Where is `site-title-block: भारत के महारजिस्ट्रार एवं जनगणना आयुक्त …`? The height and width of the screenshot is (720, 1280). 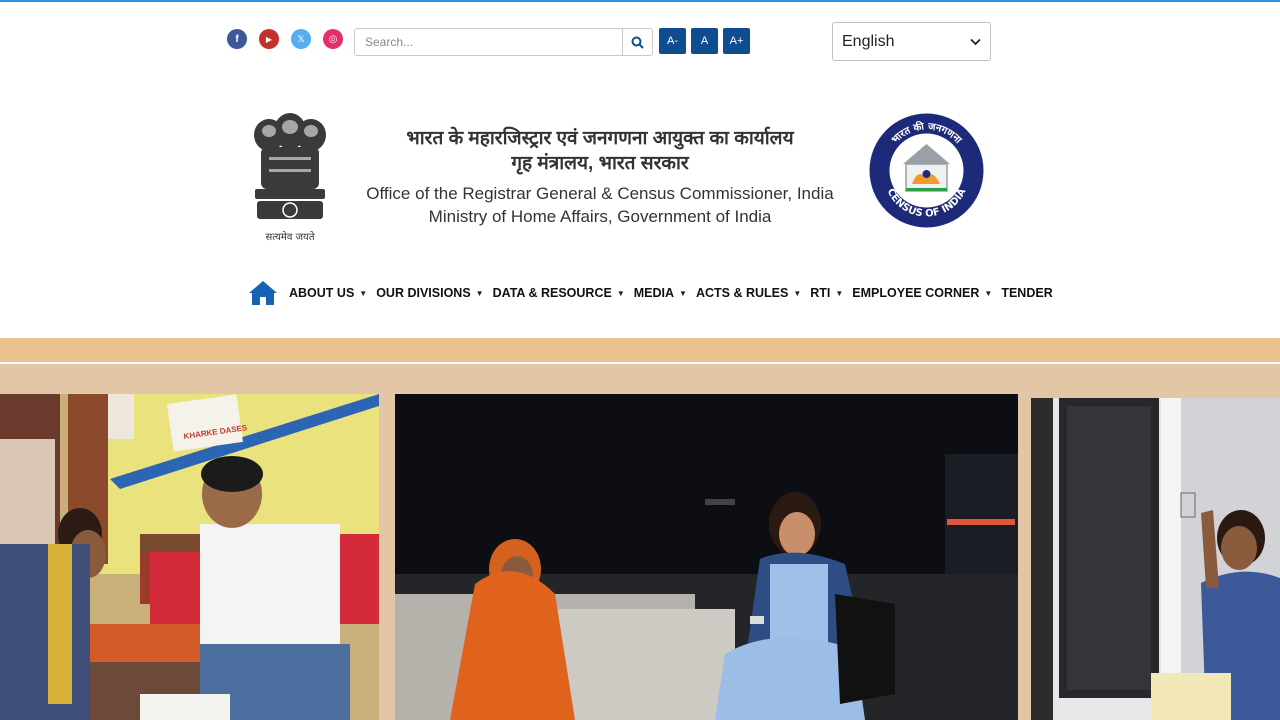
site-title-block: भारत के महारजिस्ट्रार एवं जनगणना आयुक्त … is located at coordinates (600, 177).